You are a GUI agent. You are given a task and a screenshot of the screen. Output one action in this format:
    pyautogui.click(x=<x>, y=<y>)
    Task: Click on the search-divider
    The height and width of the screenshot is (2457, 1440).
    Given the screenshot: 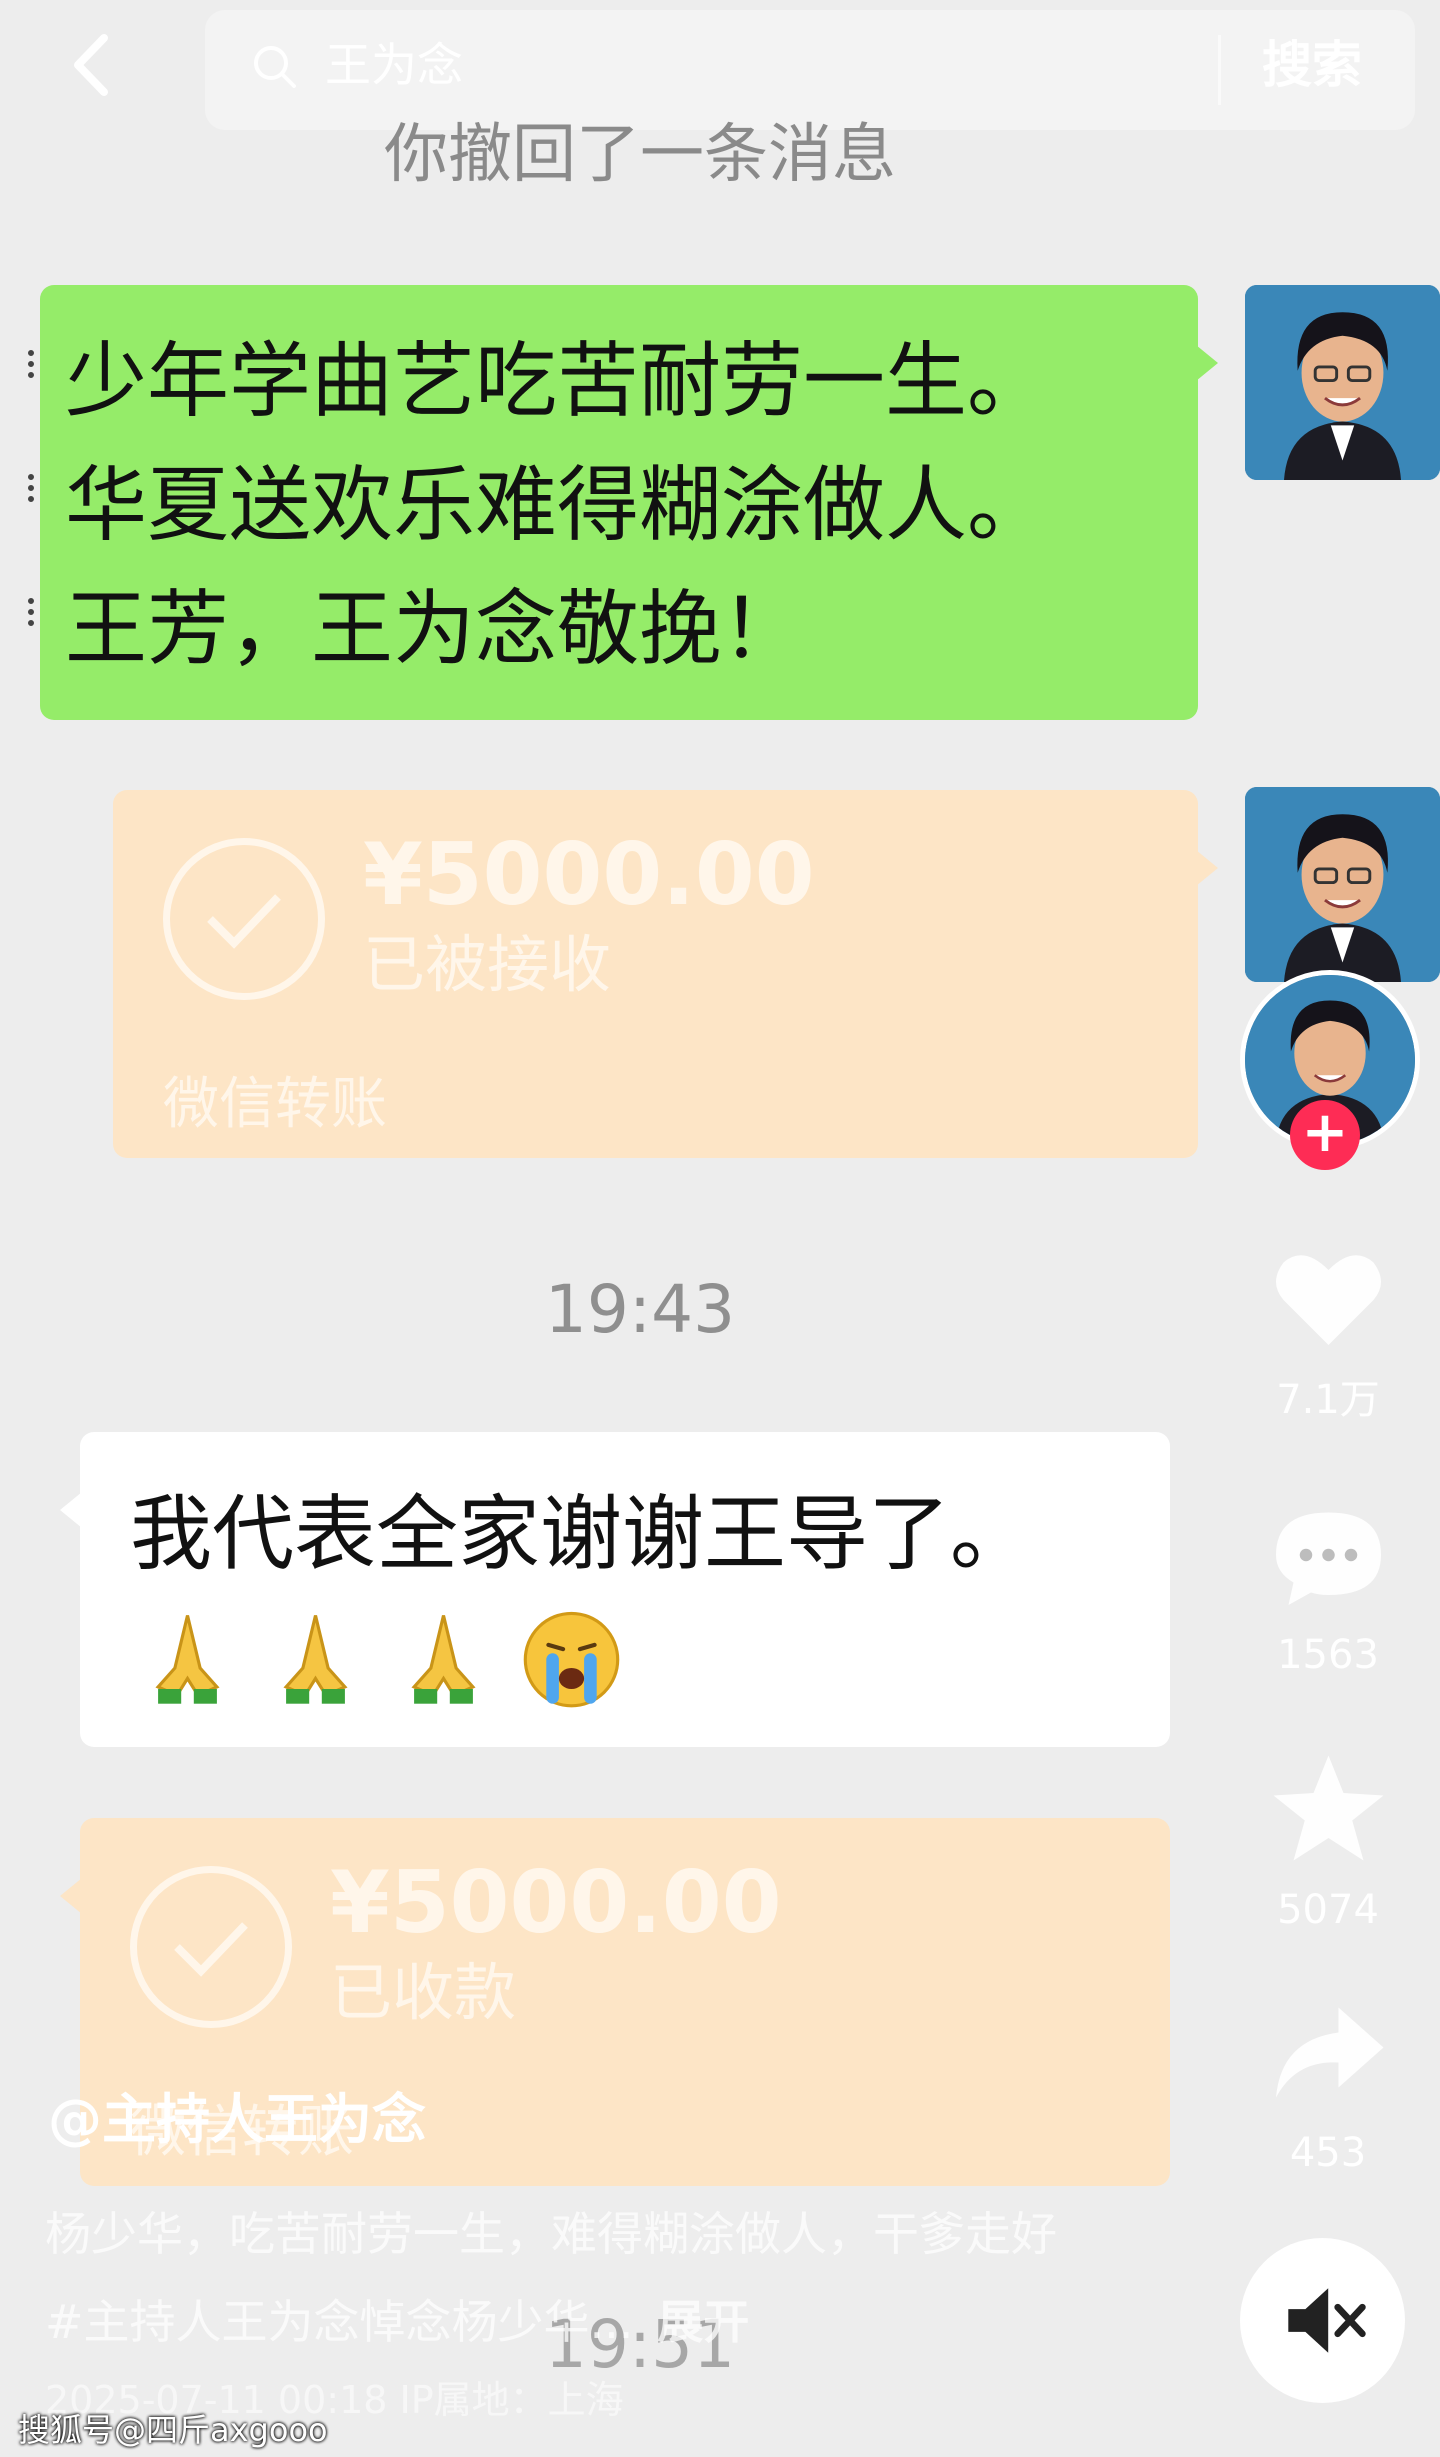 What is the action you would take?
    pyautogui.click(x=1219, y=70)
    